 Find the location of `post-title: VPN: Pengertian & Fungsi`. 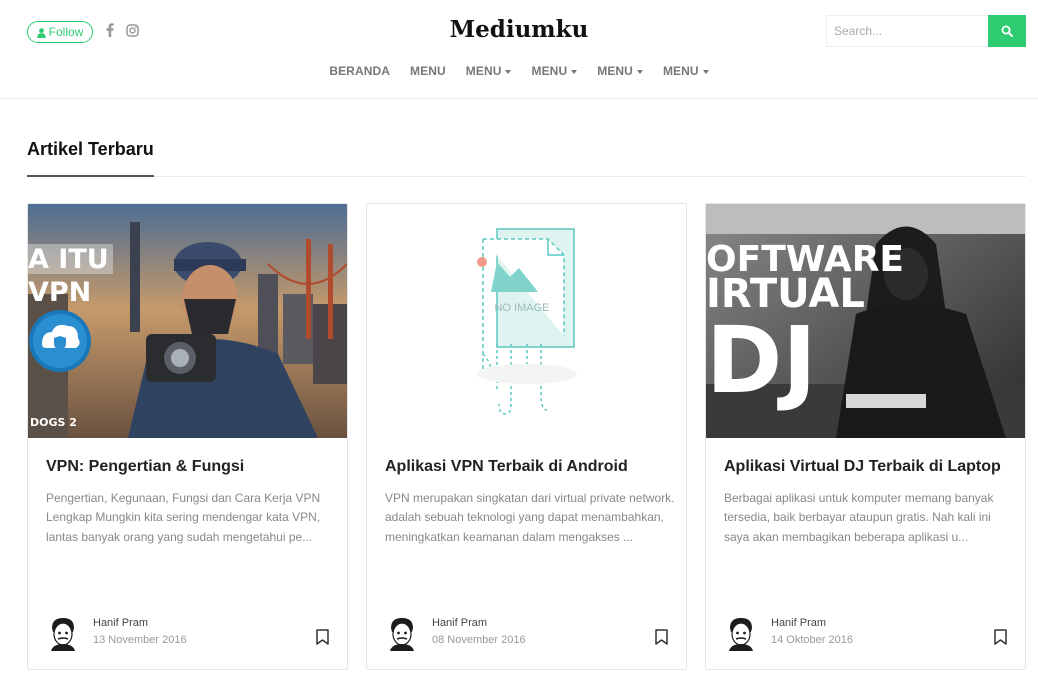

post-title: VPN: Pengertian & Fungsi is located at coordinates (191, 467).